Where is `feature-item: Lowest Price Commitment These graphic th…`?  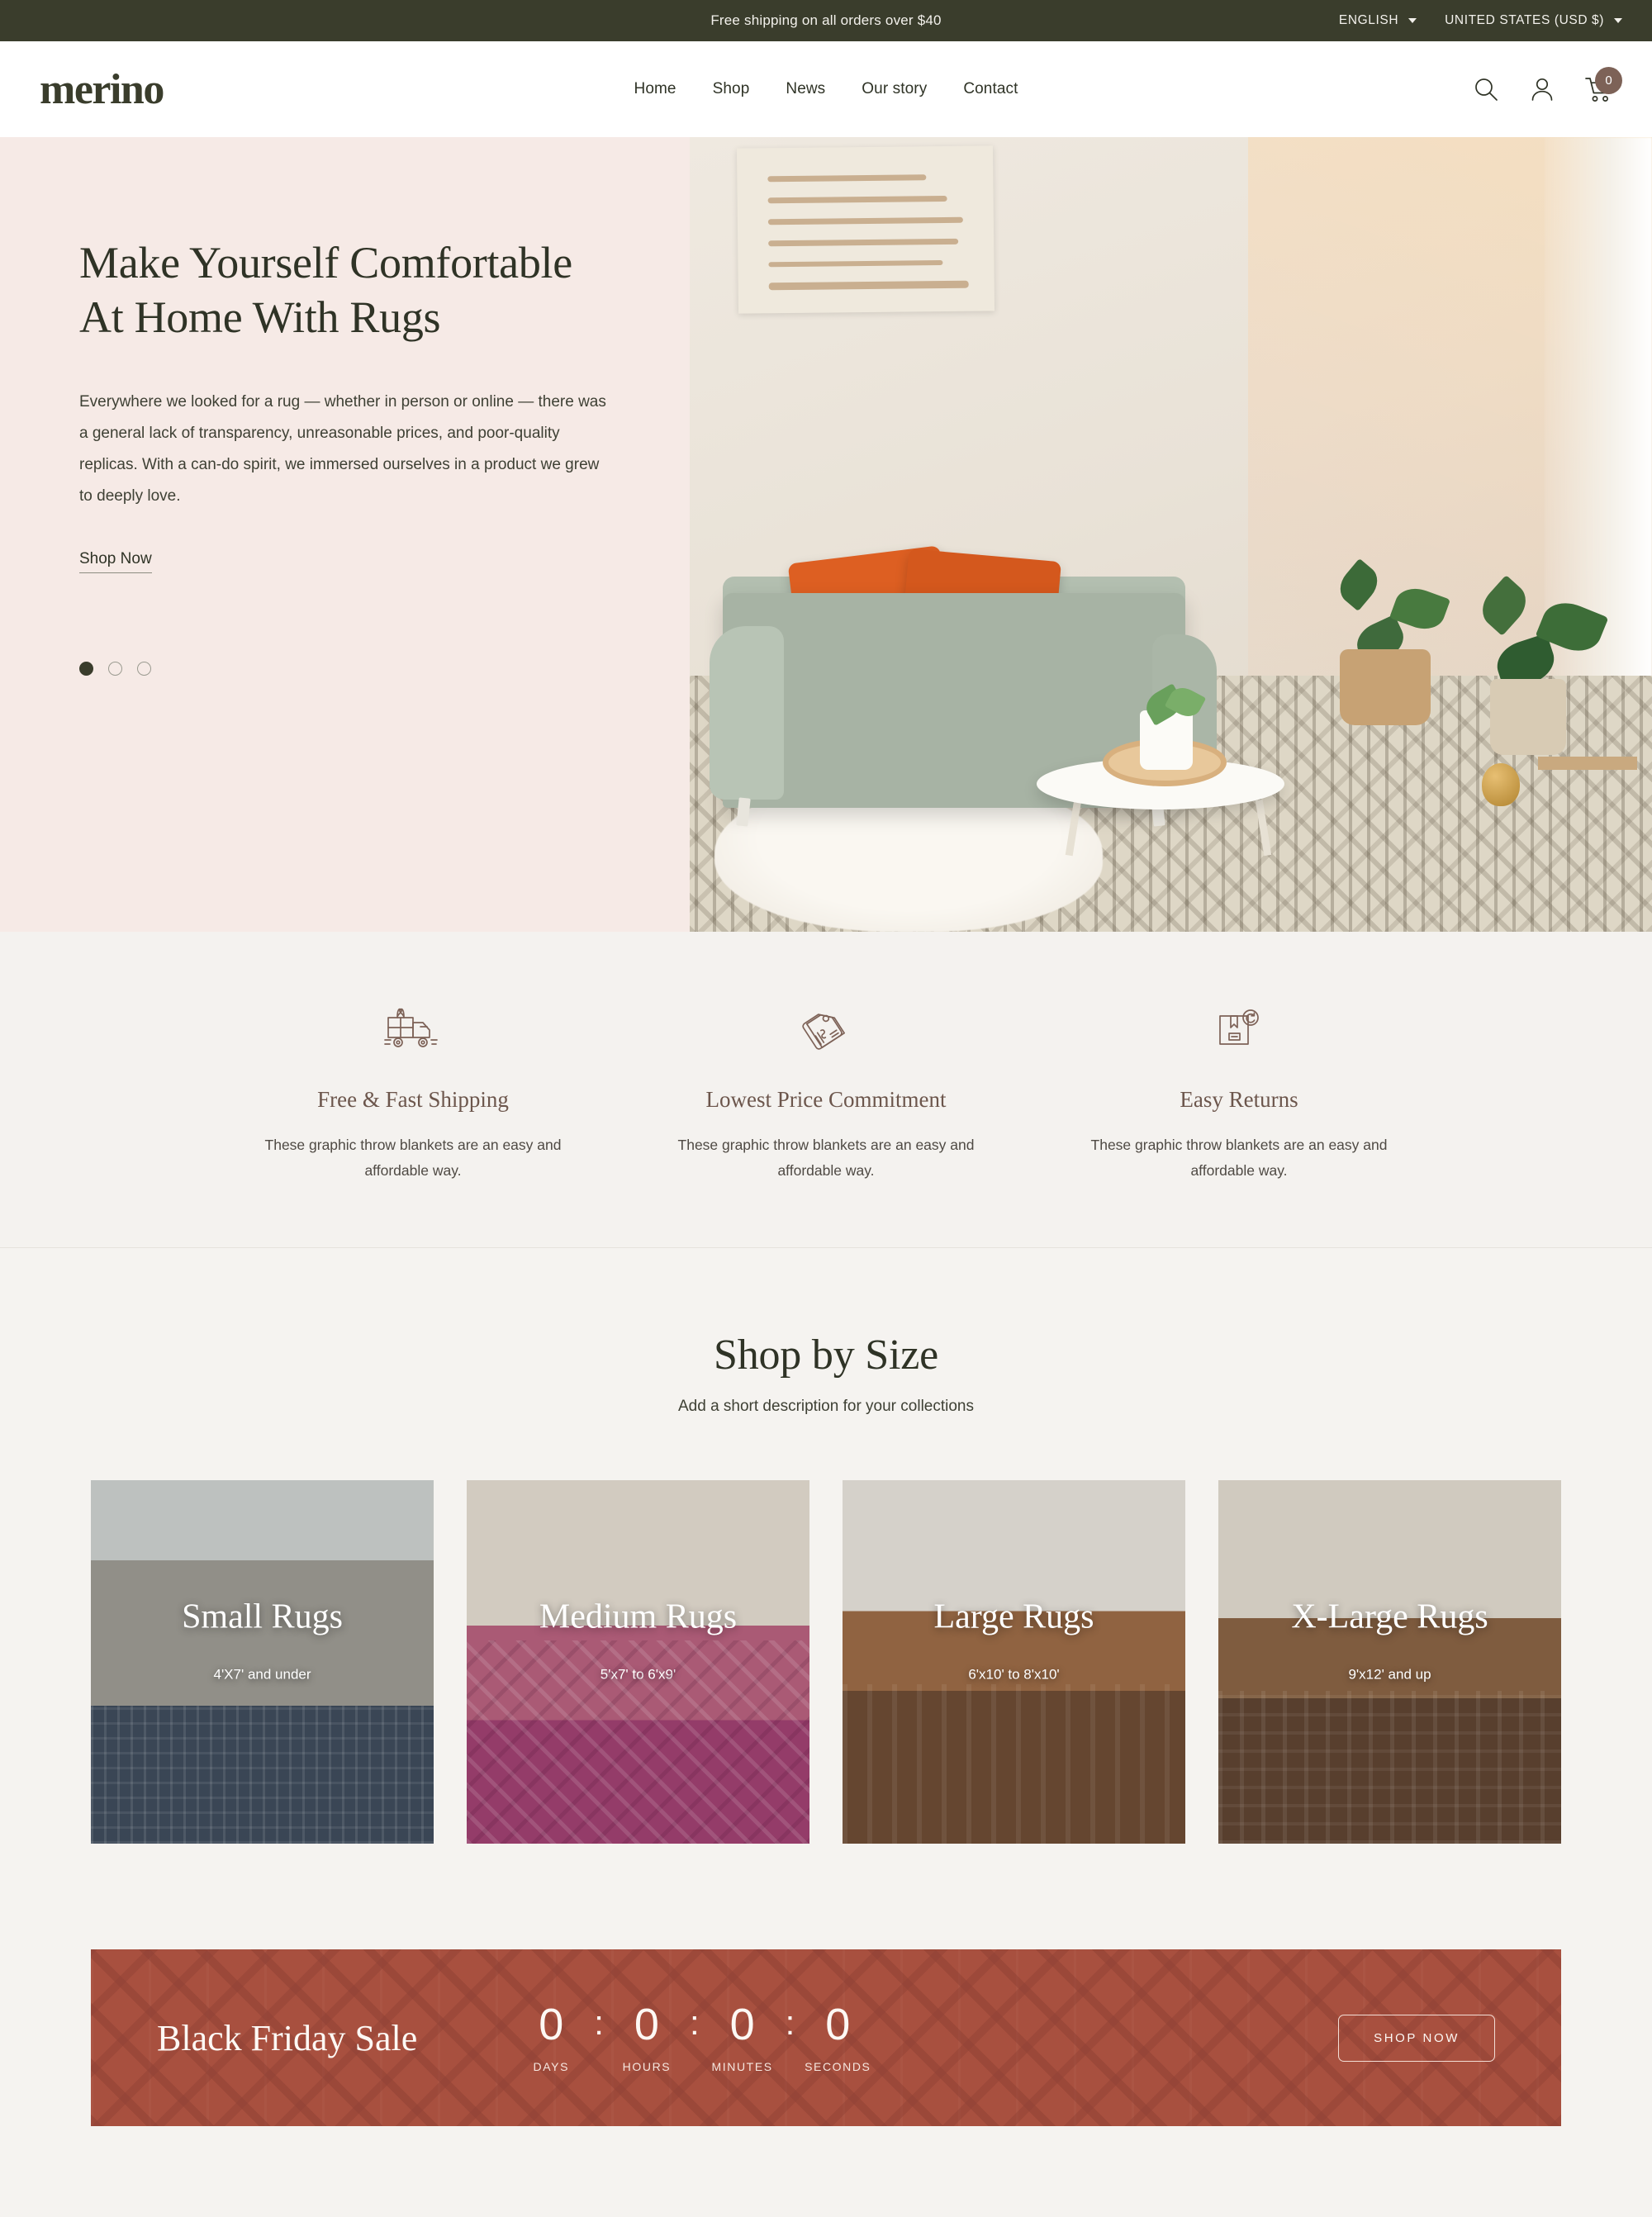 feature-item: Lowest Price Commitment These graphic th… is located at coordinates (826, 1091).